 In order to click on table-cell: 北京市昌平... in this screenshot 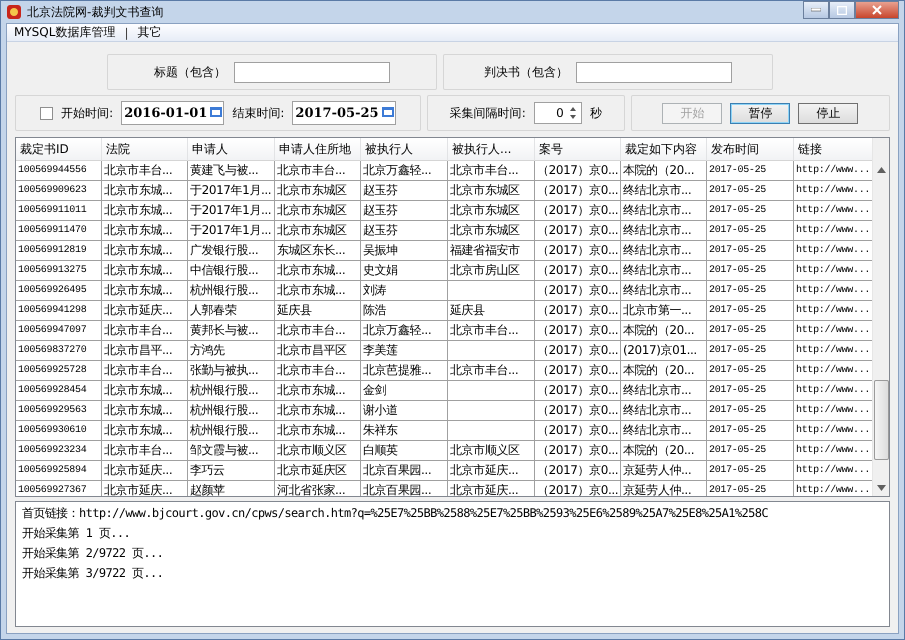, I will do `click(145, 351)`.